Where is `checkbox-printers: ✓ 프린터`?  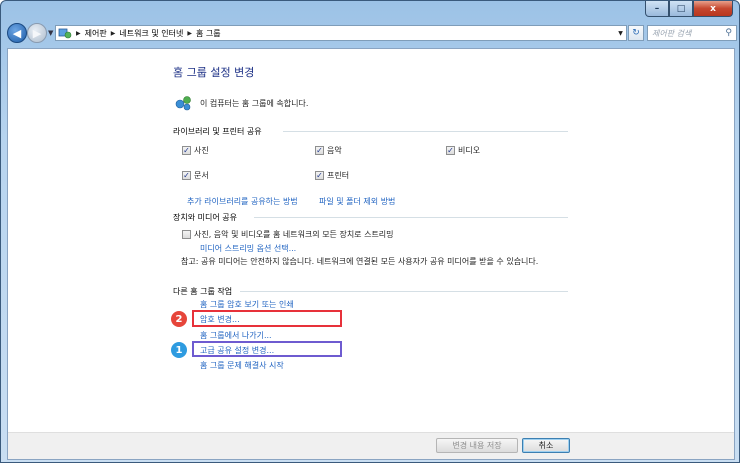
checkbox-printers: ✓ 프린터 is located at coordinates (332, 175).